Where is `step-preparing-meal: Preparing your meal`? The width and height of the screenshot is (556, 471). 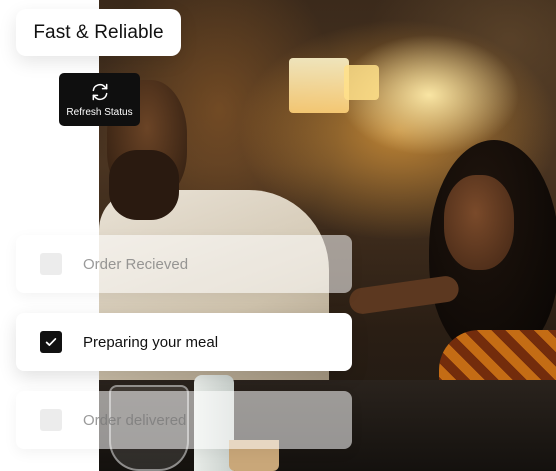
step-preparing-meal: Preparing your meal is located at coordinates (184, 342).